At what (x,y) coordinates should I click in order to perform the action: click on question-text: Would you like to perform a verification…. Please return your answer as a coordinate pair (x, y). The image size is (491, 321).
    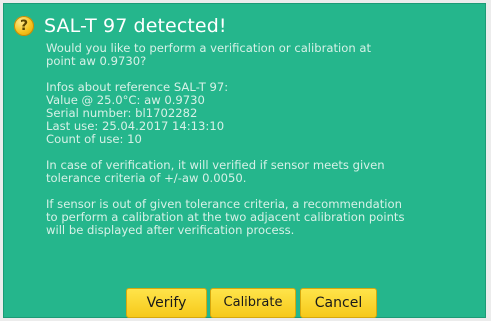
    Looking at the image, I should click on (262, 55).